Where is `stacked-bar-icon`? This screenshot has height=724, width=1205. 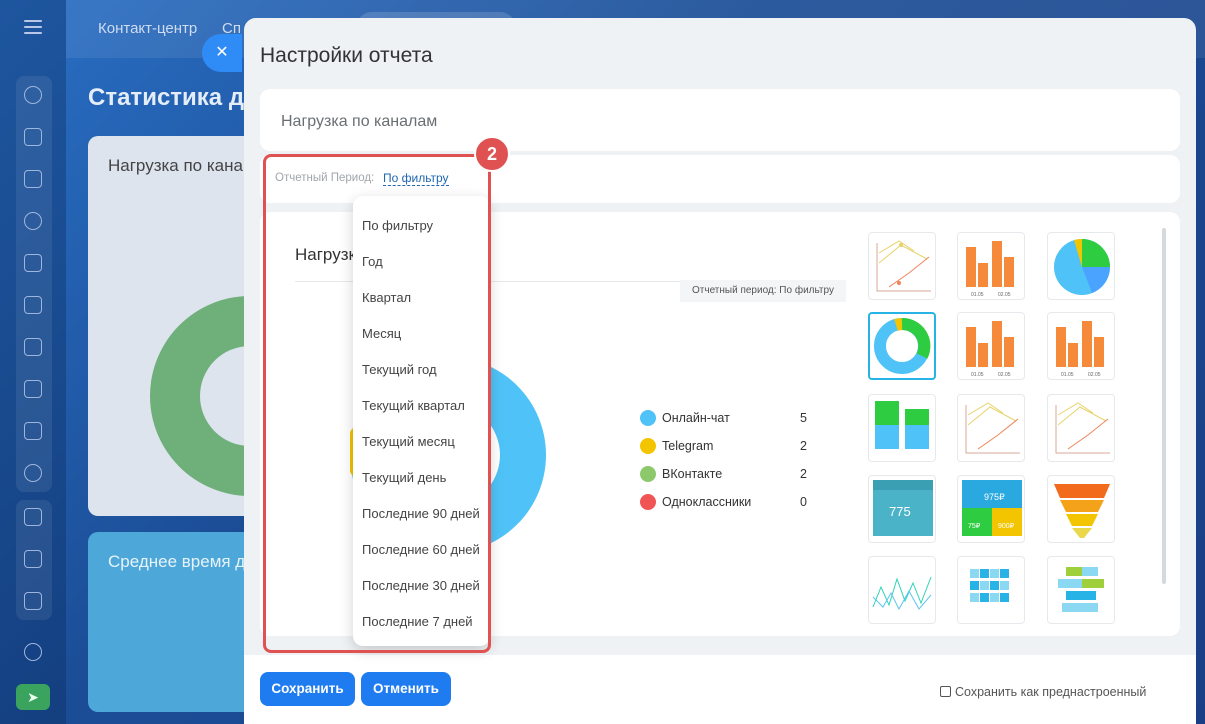 stacked-bar-icon is located at coordinates (902, 428).